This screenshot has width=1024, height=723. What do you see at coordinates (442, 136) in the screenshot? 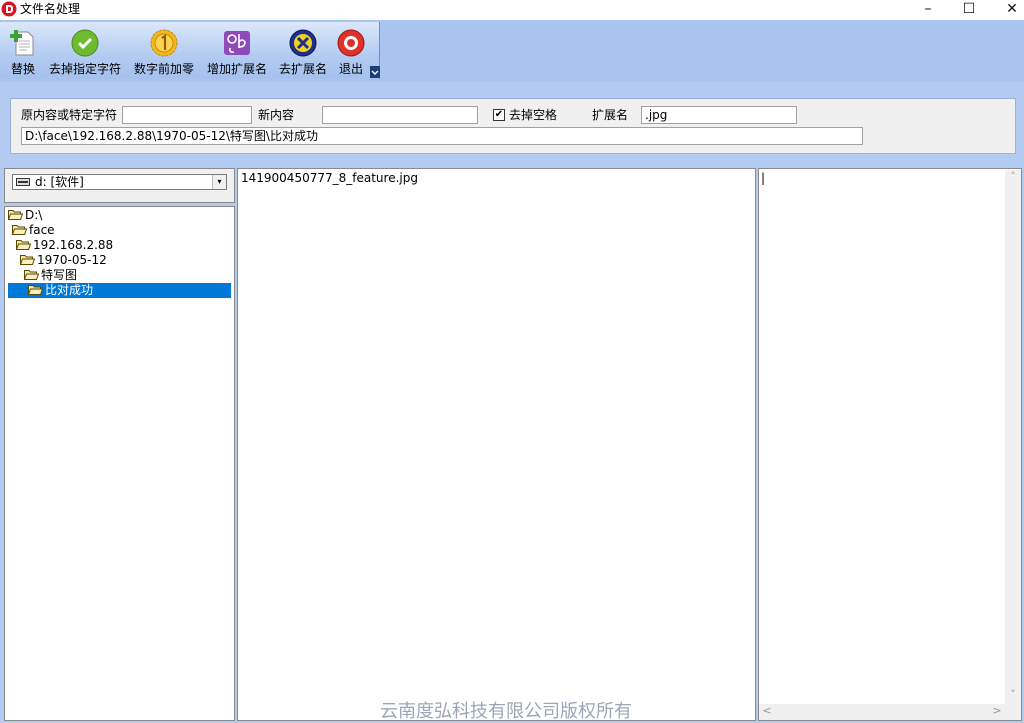
I see `current-path-field: D:\face\192.168.2.88\1970-05-12\特写图\比对成功` at bounding box center [442, 136].